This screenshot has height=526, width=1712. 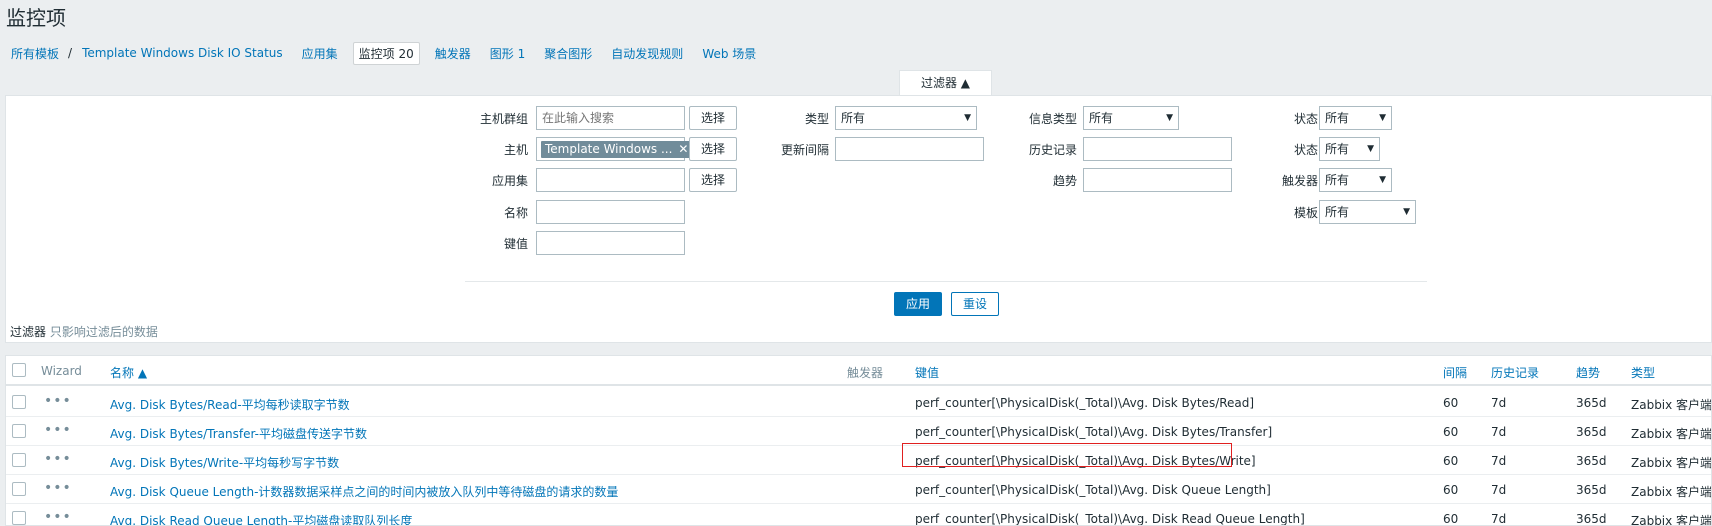 What do you see at coordinates (1299, 181) in the screenshot?
I see `triggers-label: 触发器` at bounding box center [1299, 181].